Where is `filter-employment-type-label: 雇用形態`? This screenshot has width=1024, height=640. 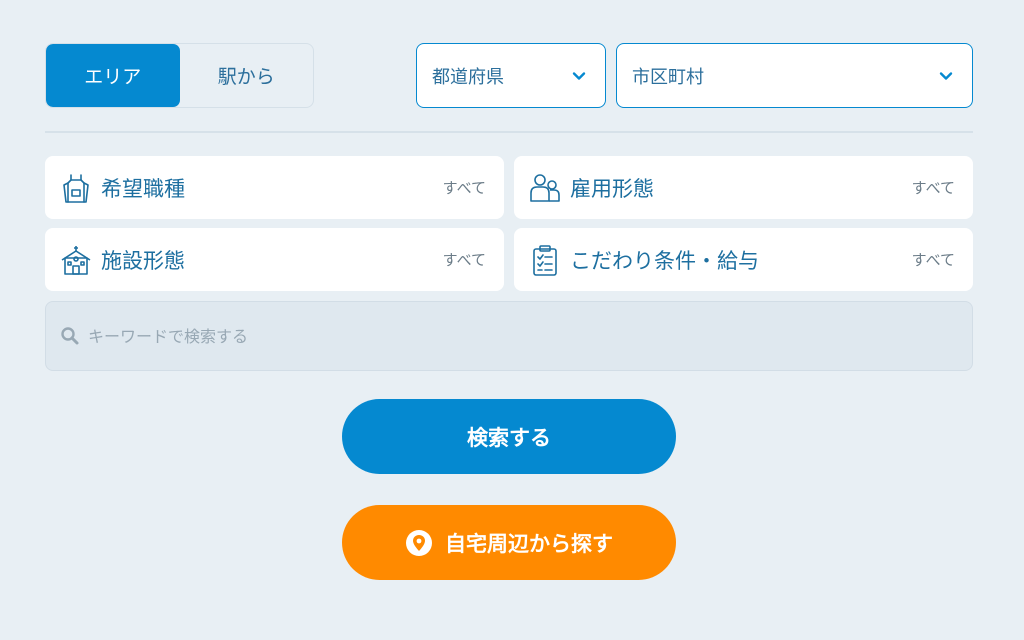
filter-employment-type-label: 雇用形態 is located at coordinates (612, 188).